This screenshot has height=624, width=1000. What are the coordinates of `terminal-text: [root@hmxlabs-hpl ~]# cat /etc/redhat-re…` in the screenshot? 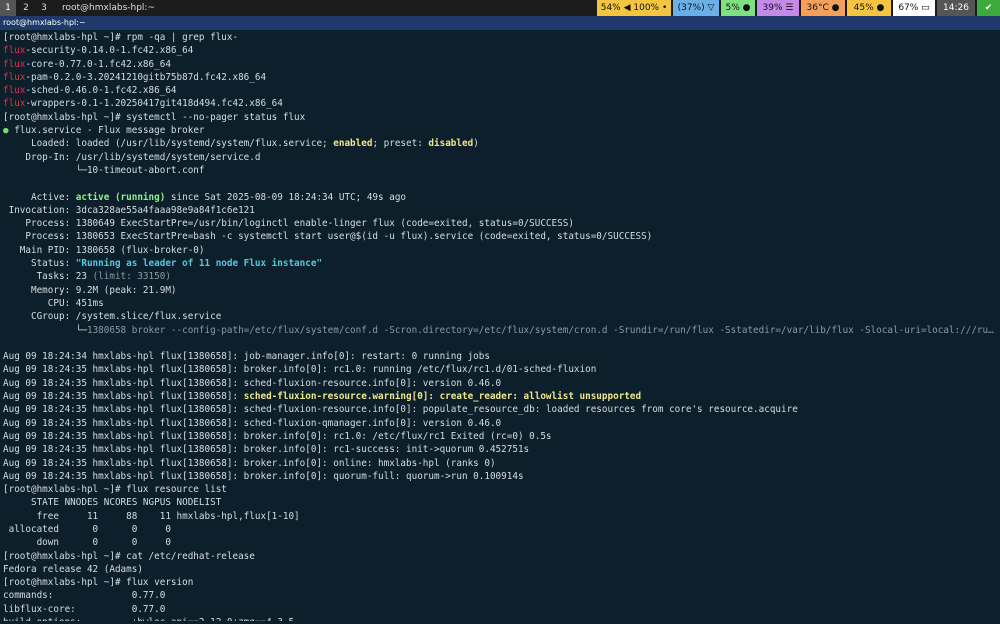 It's located at (129, 556).